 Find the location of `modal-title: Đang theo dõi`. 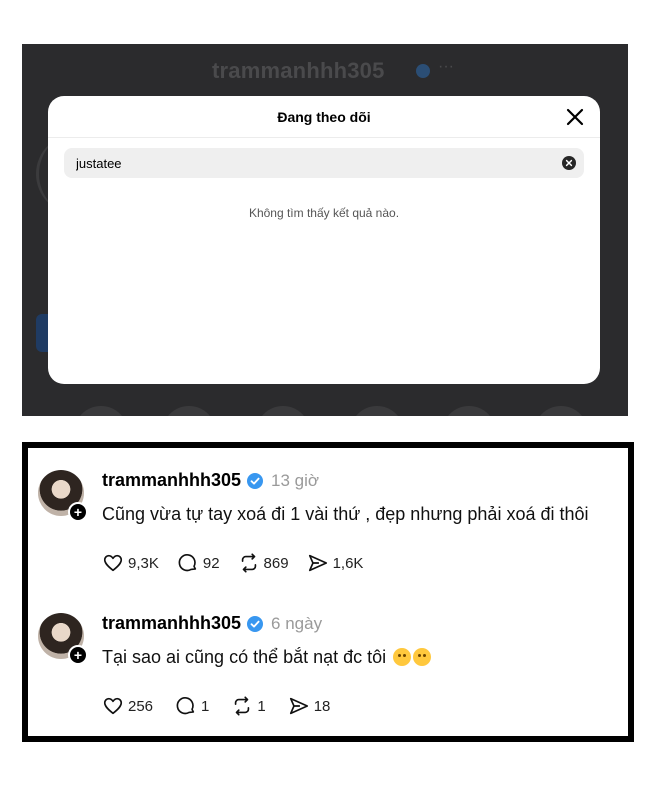

modal-title: Đang theo dõi is located at coordinates (324, 116).